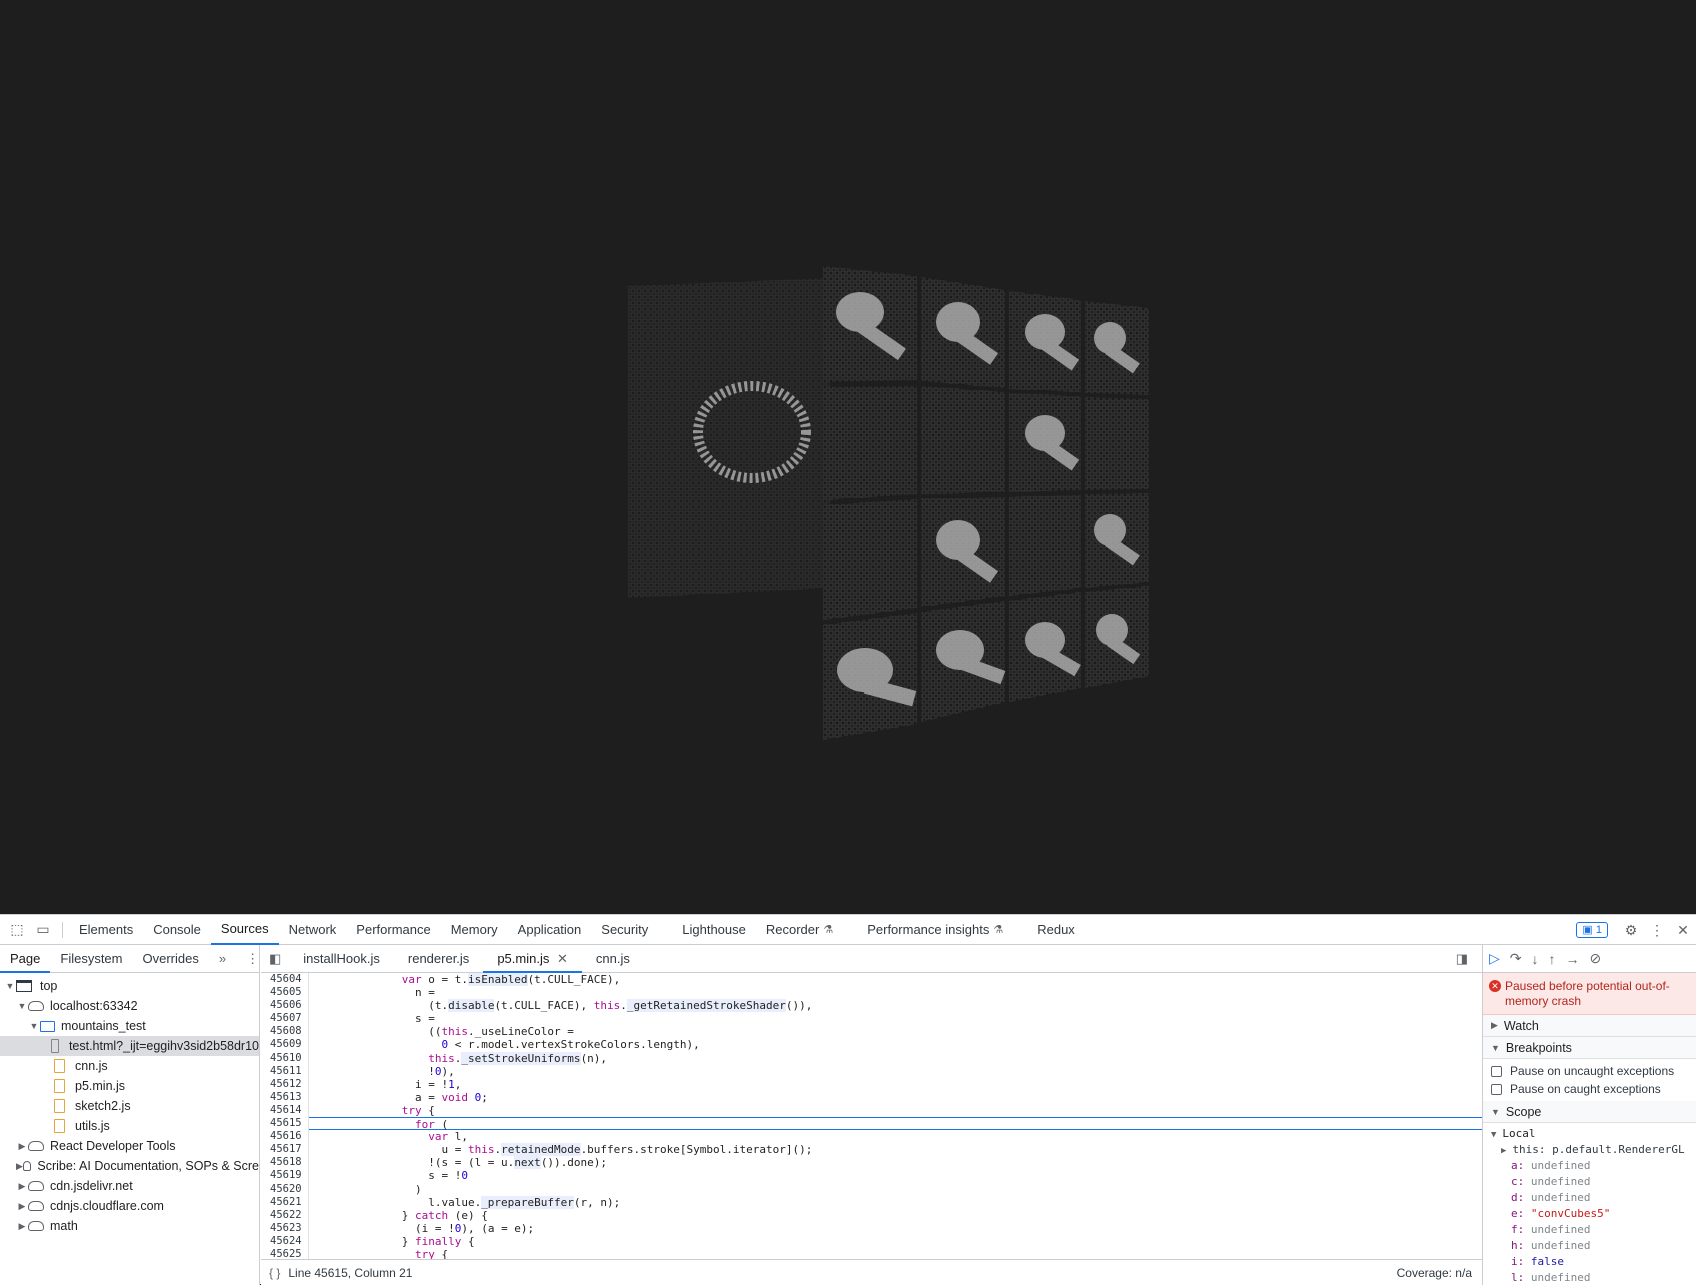 The image size is (1696, 1285). I want to click on line-number: 45621, so click(284, 1202).